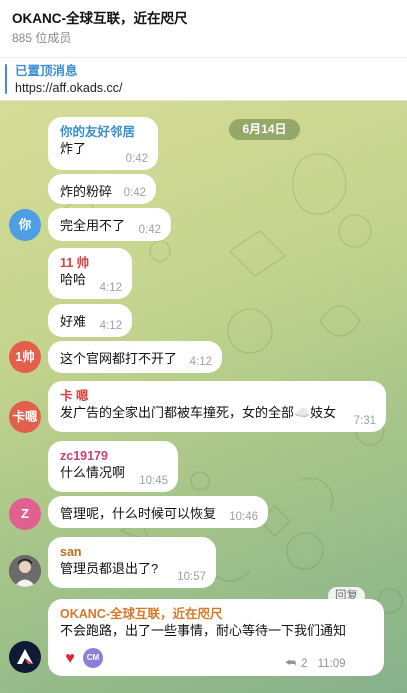  I want to click on reply-count: 2, so click(304, 664).